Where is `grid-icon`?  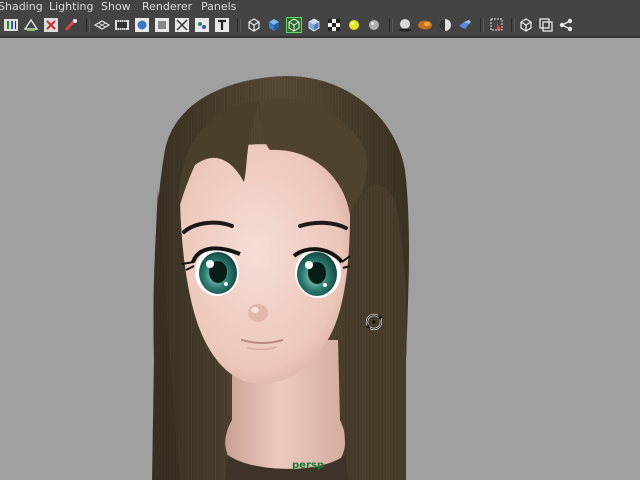
grid-icon is located at coordinates (102, 25).